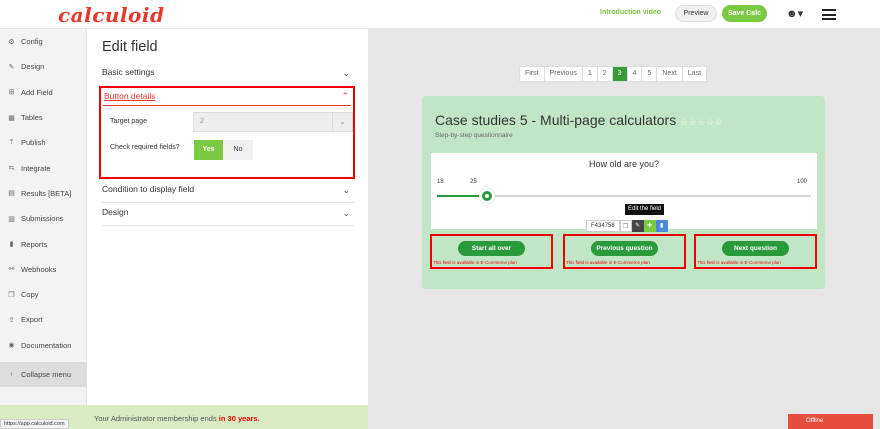  What do you see at coordinates (624, 164) in the screenshot?
I see `question-label: How old are you?` at bounding box center [624, 164].